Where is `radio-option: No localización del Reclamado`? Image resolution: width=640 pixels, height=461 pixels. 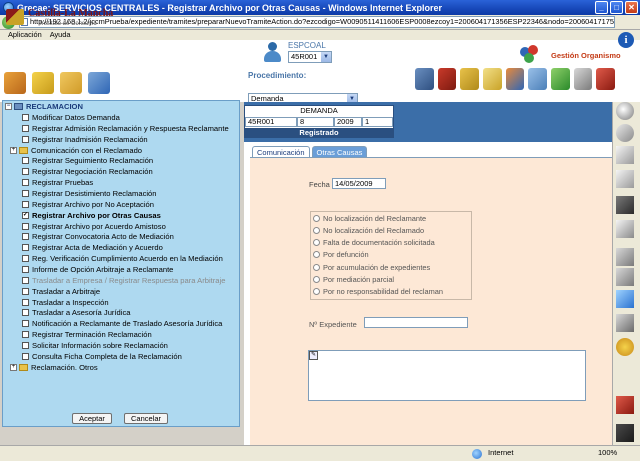
radio-option: No localización del Reclamado is located at coordinates (368, 230).